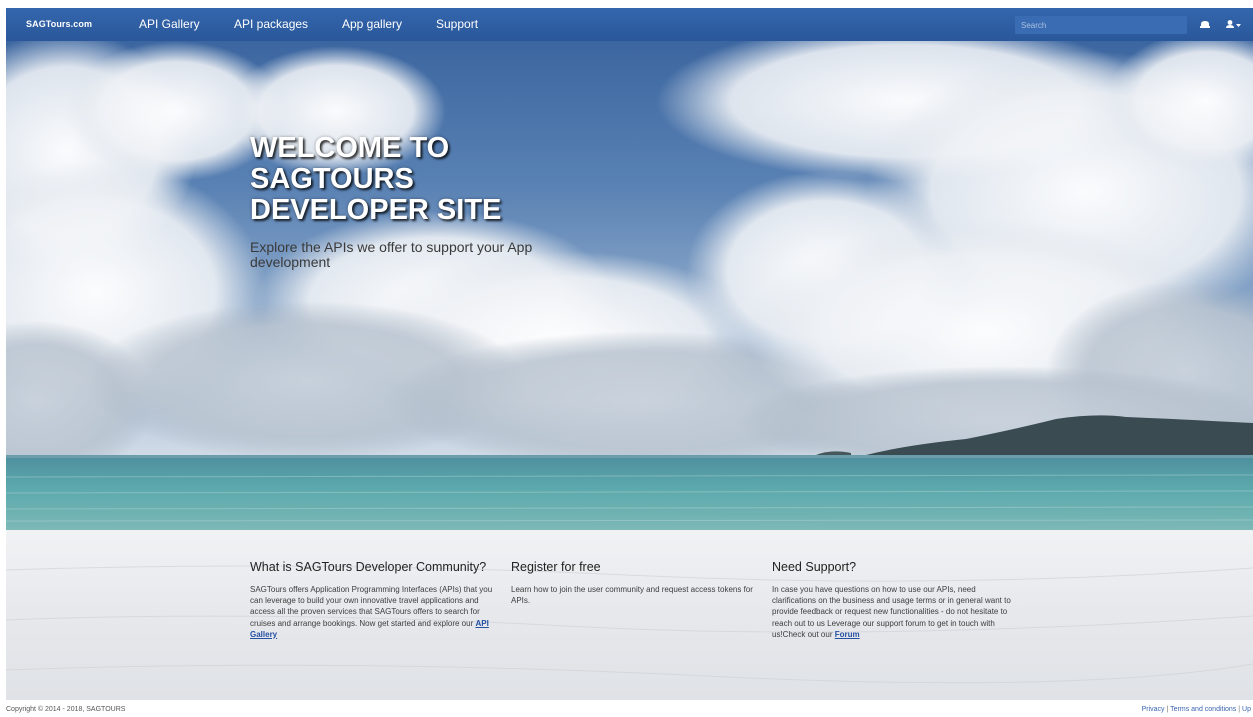  What do you see at coordinates (1153, 709) in the screenshot?
I see `footer-privacy-link: Privacy` at bounding box center [1153, 709].